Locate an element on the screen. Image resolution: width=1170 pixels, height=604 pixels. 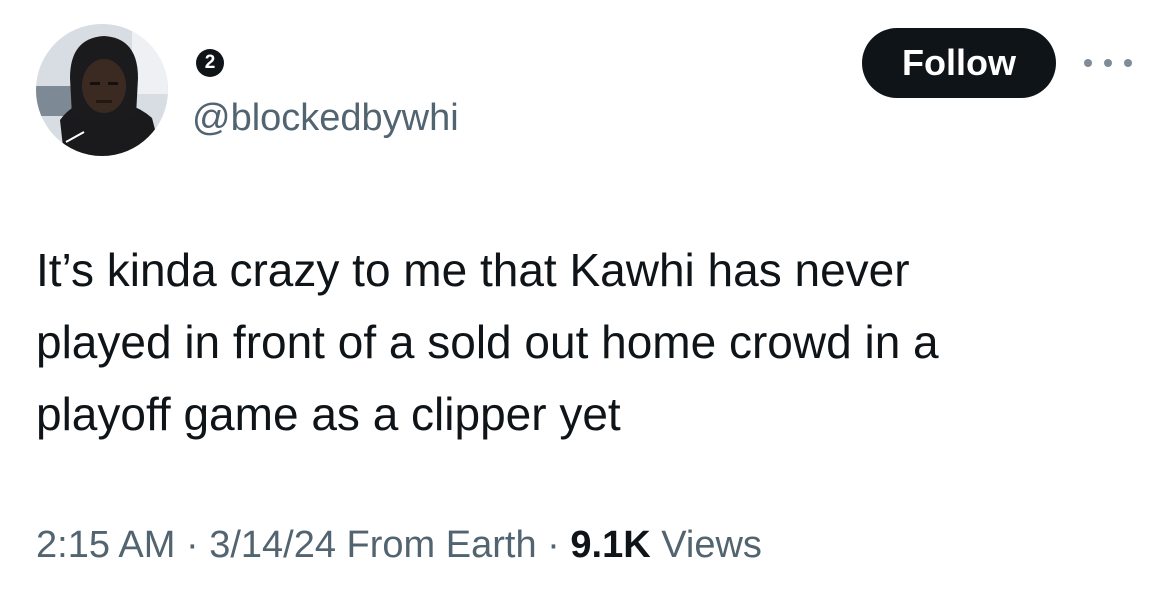
tweet-time: 2:15 AM is located at coordinates (105, 545).